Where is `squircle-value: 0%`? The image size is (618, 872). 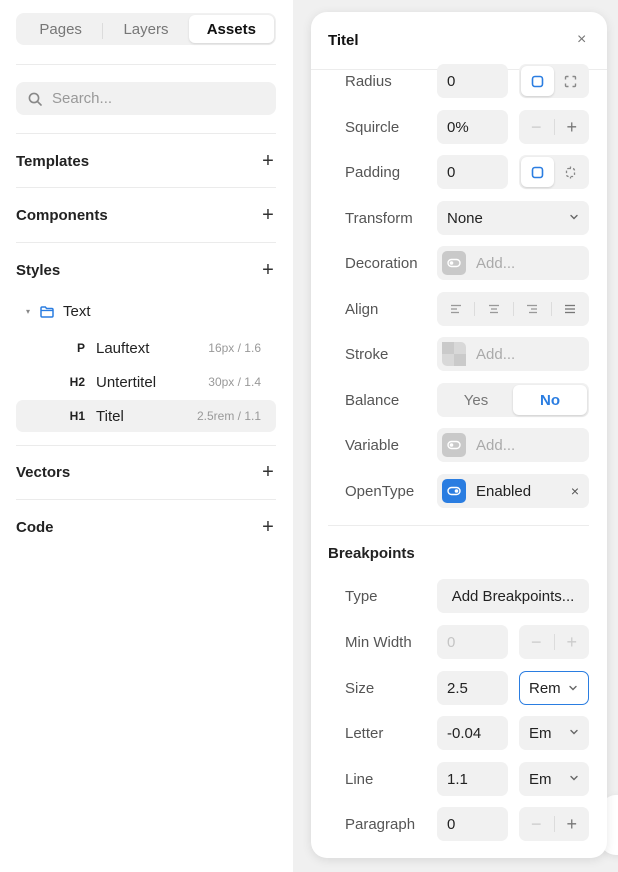
squircle-value: 0% is located at coordinates (458, 127).